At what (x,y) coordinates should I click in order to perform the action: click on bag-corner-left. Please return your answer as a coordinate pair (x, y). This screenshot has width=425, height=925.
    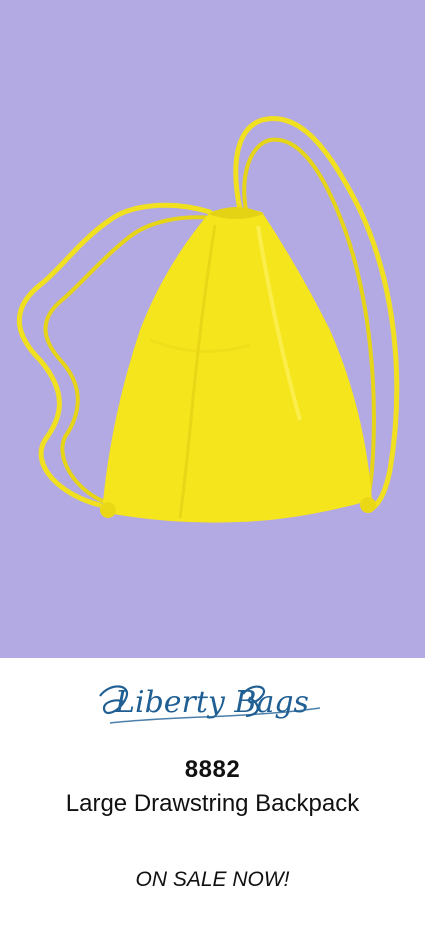
    Looking at the image, I should click on (108, 510).